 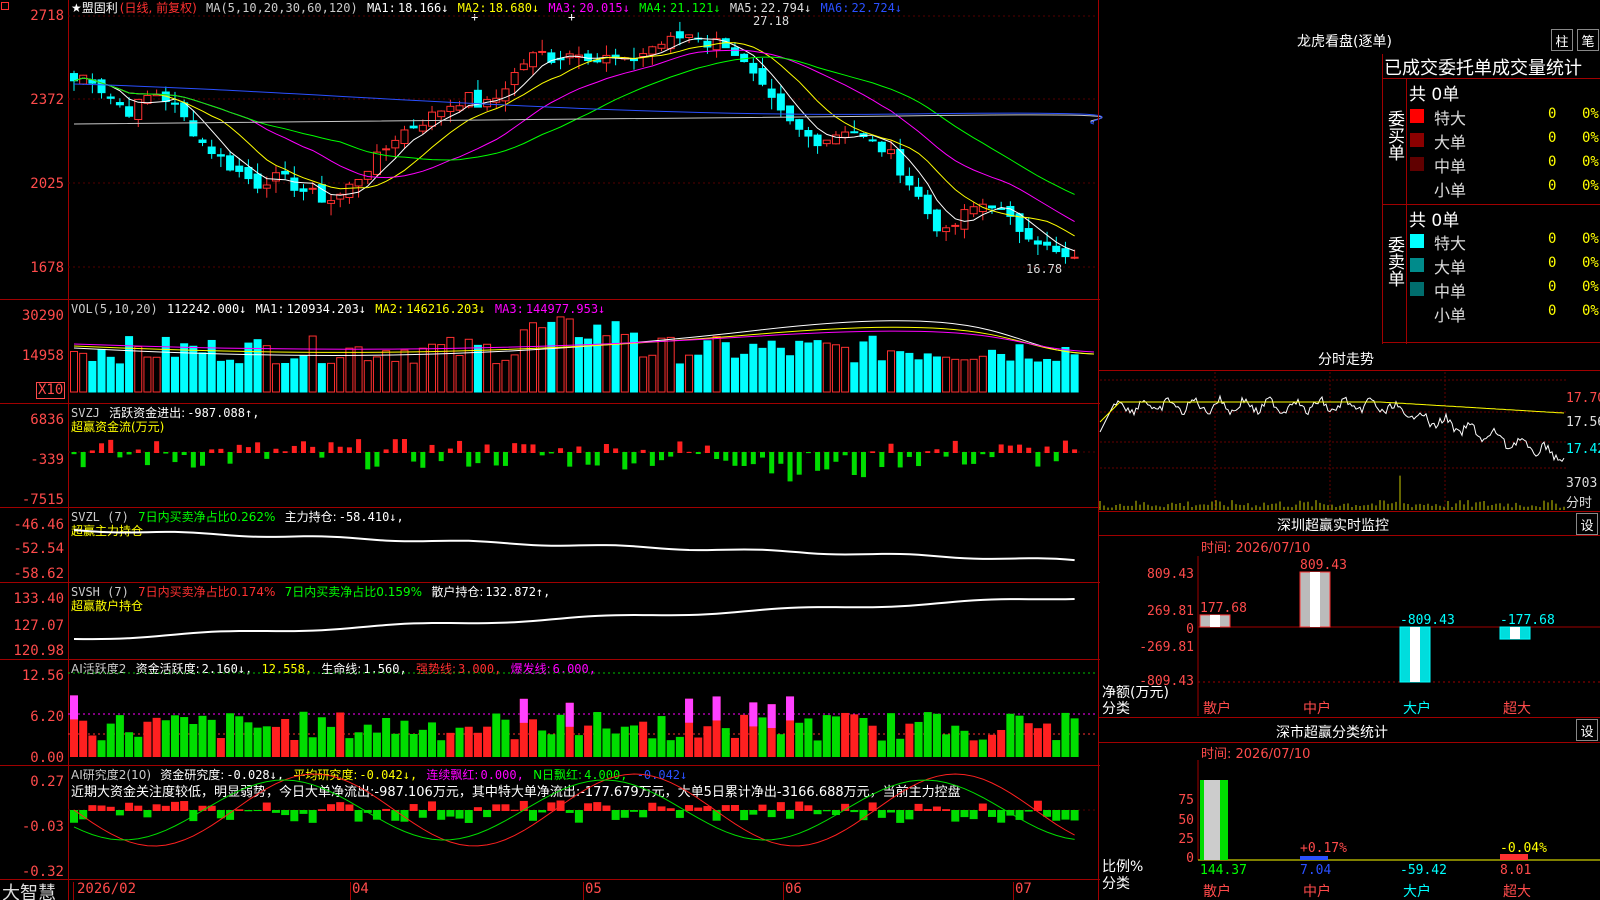 What do you see at coordinates (1186, 820) in the screenshot?
I see `stat2-y-label: 50` at bounding box center [1186, 820].